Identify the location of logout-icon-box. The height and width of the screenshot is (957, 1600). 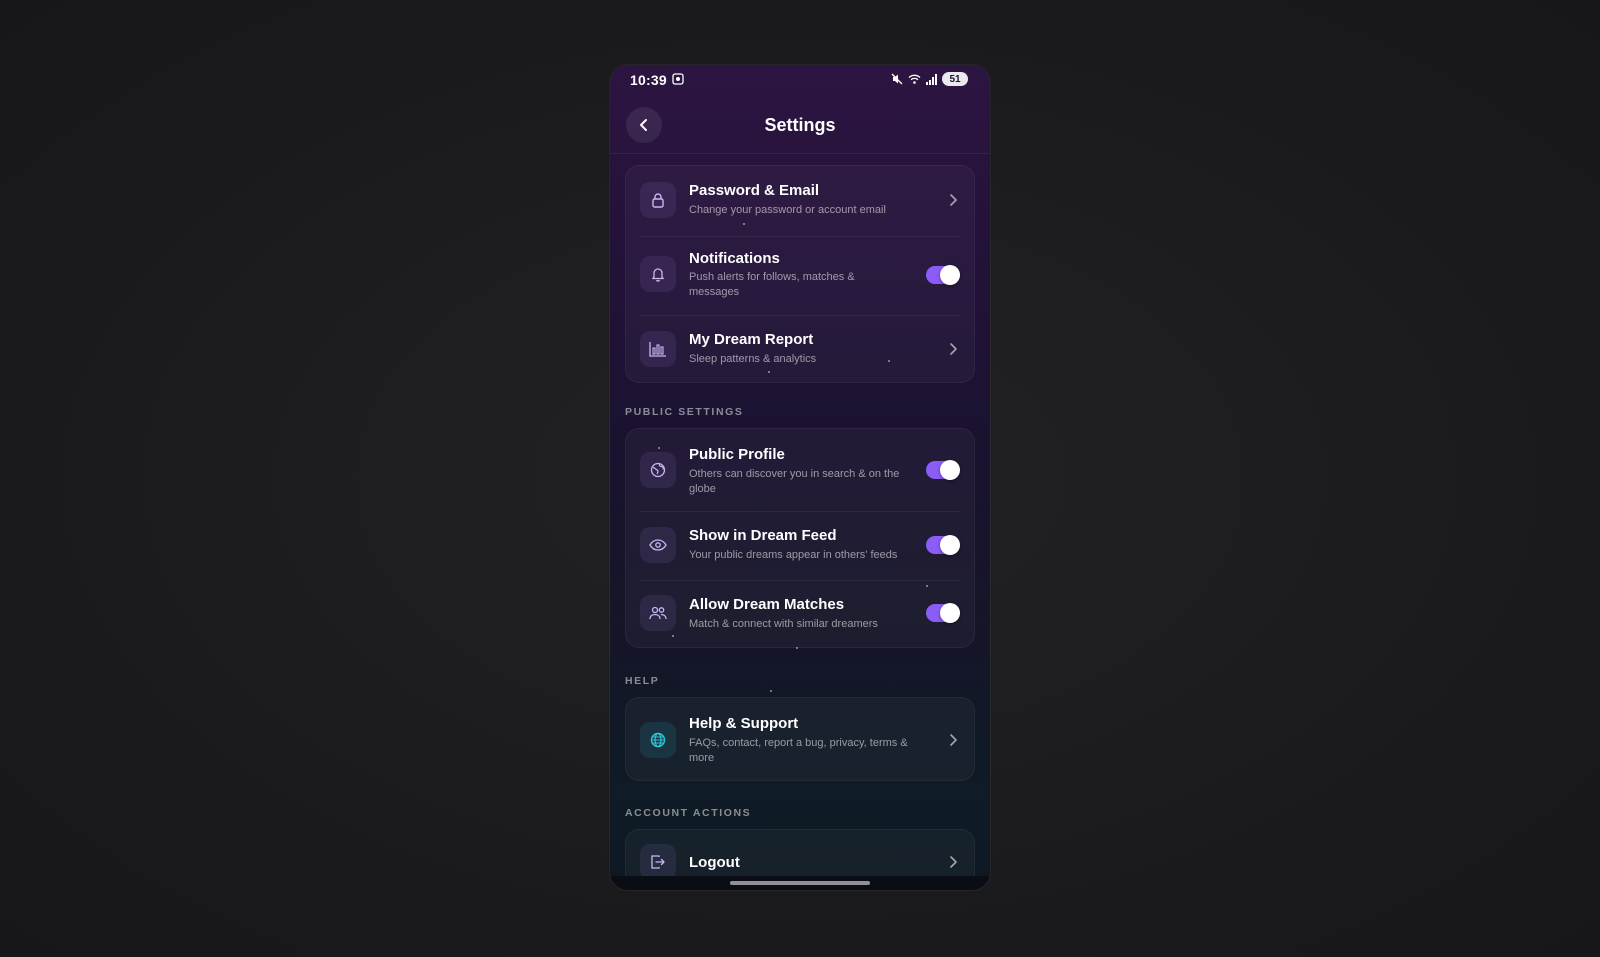
(658, 862).